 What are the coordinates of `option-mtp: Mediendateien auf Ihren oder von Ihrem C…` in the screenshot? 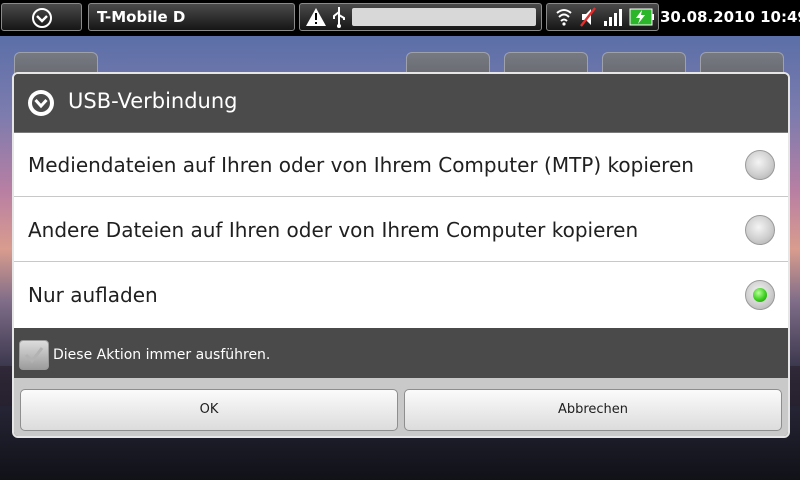 It's located at (401, 165).